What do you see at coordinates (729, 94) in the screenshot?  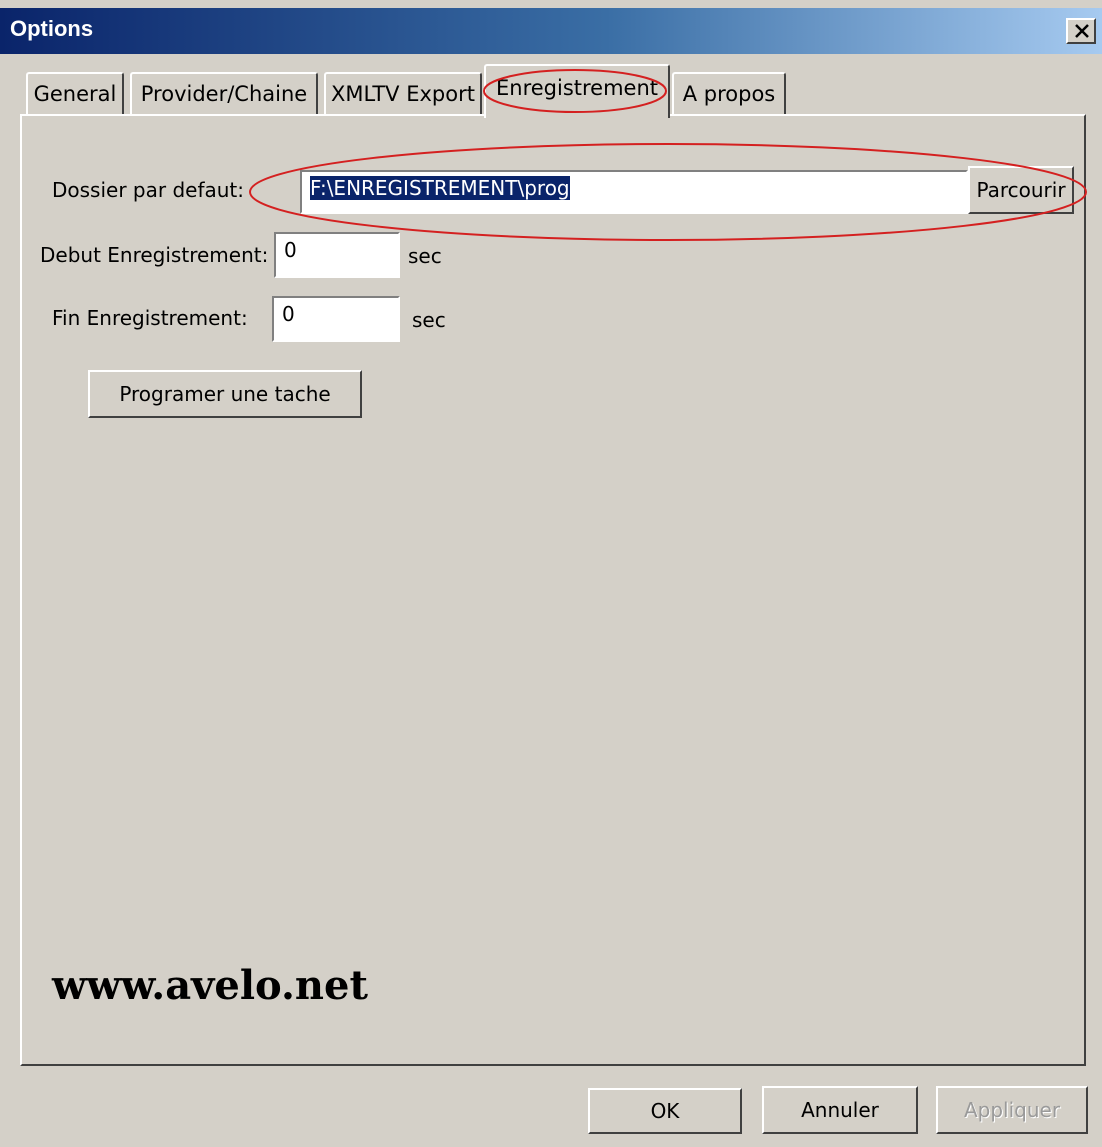 I see `tab-a-propos: A propos` at bounding box center [729, 94].